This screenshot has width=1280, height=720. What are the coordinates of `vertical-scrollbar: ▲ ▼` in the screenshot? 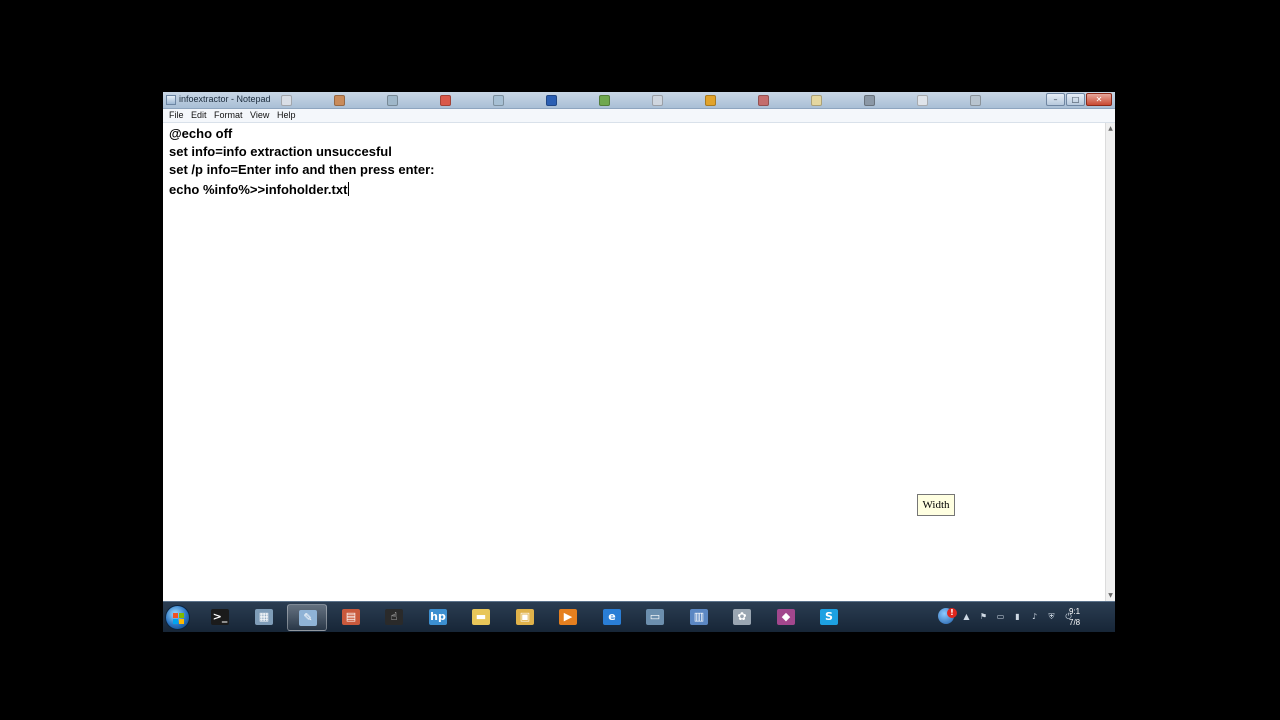 It's located at (1110, 362).